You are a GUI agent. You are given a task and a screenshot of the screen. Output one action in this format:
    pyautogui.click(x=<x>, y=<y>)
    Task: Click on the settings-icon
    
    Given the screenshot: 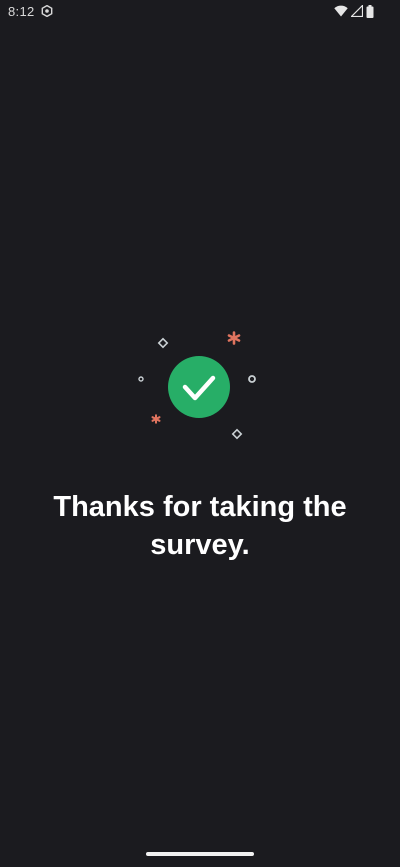 What is the action you would take?
    pyautogui.click(x=47, y=11)
    